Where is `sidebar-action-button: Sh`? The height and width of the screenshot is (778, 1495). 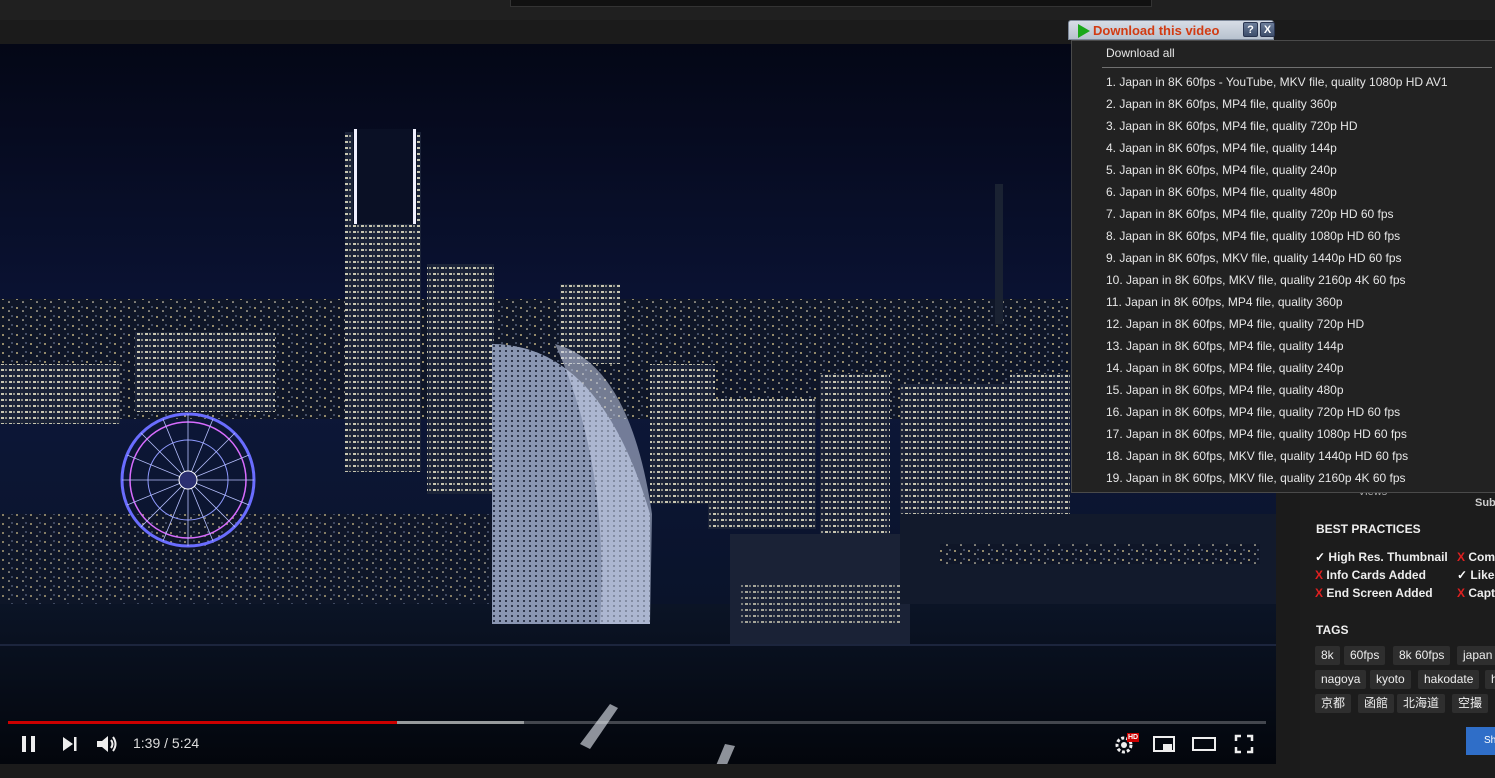
sidebar-action-button: Sh is located at coordinates (1480, 741).